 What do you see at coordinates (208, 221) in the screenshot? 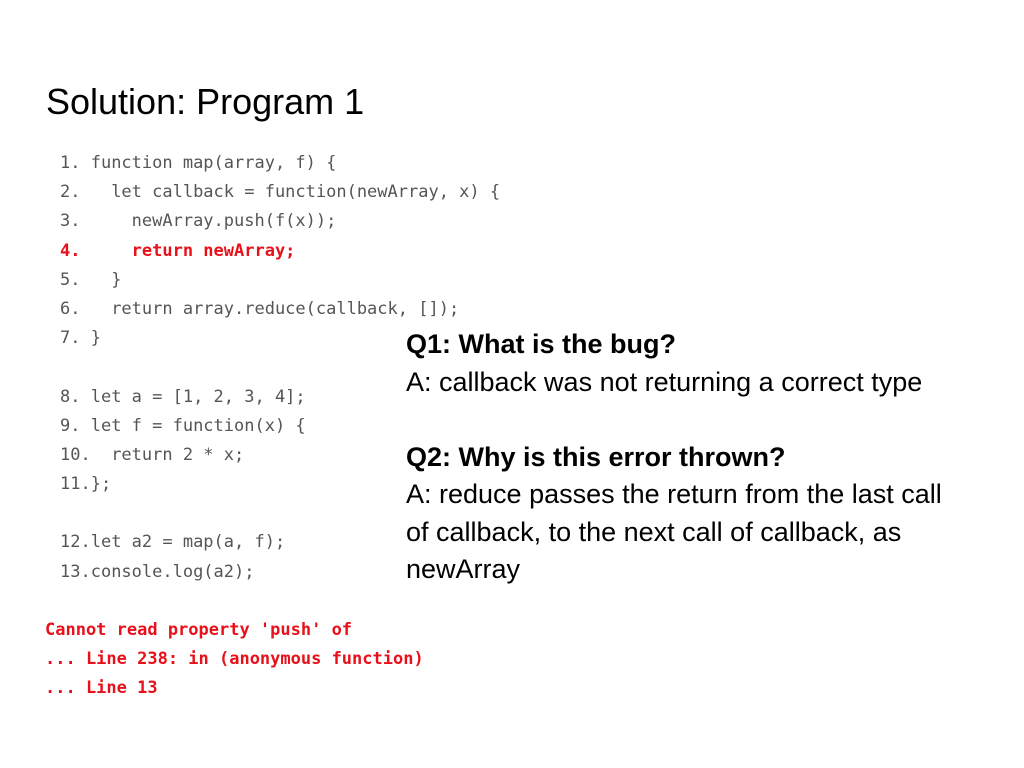
I see `code-text: newArray.push(f(x));` at bounding box center [208, 221].